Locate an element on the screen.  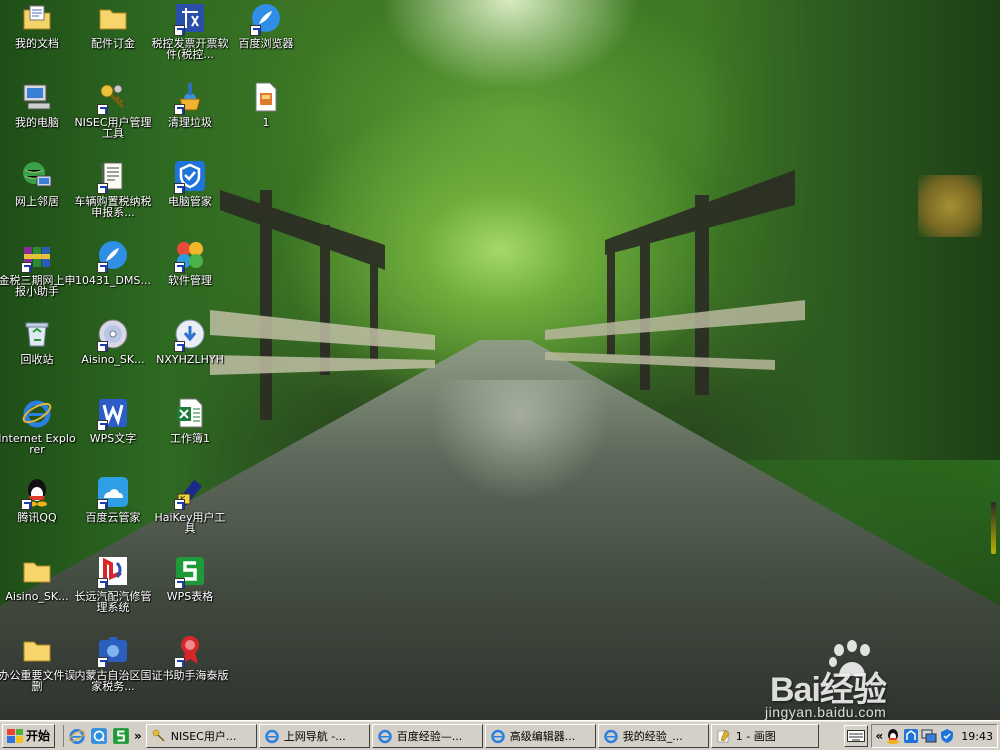
desktop-icon-my-documents: 我的文档 is located at coordinates (38, 25).